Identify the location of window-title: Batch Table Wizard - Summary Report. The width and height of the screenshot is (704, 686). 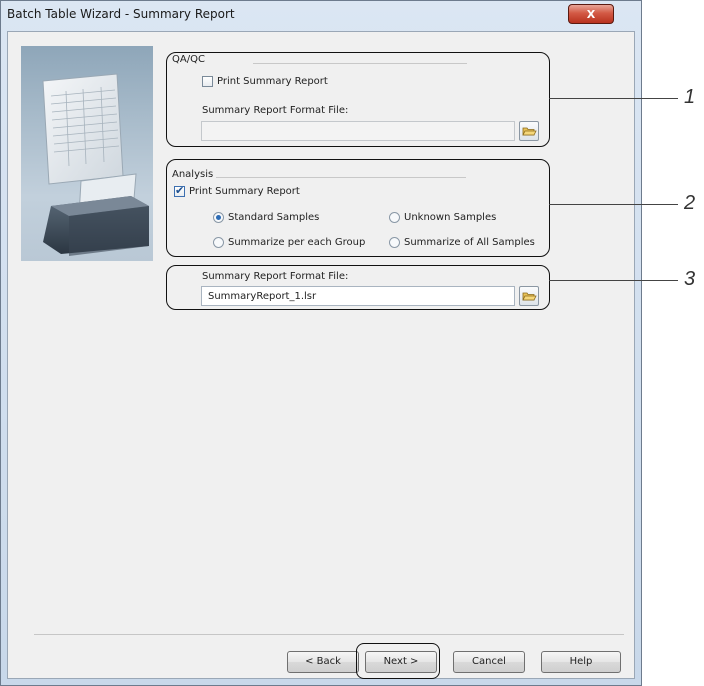
(121, 14).